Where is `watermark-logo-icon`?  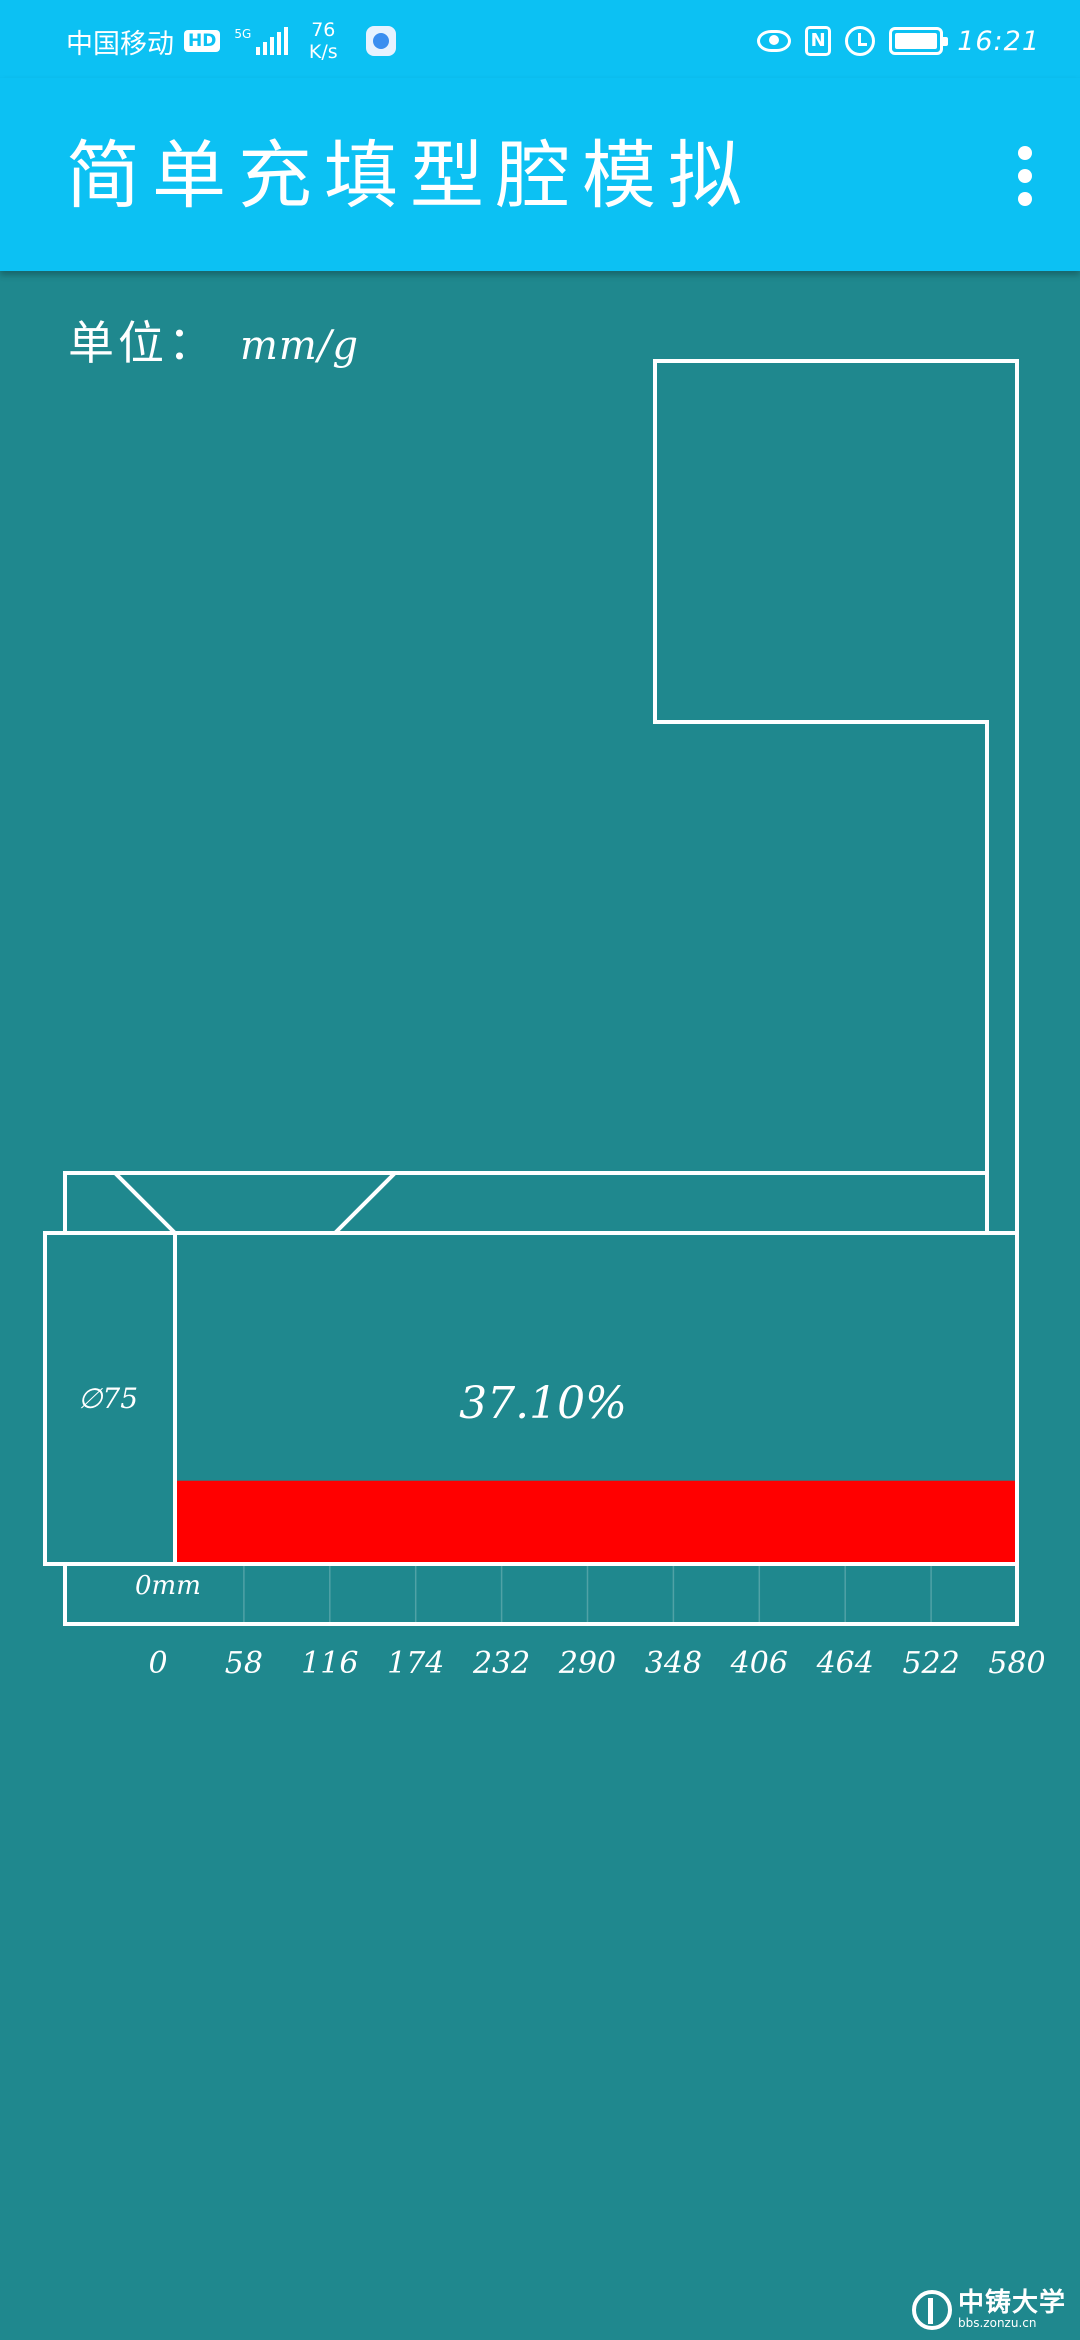
watermark-logo-icon is located at coordinates (932, 2310).